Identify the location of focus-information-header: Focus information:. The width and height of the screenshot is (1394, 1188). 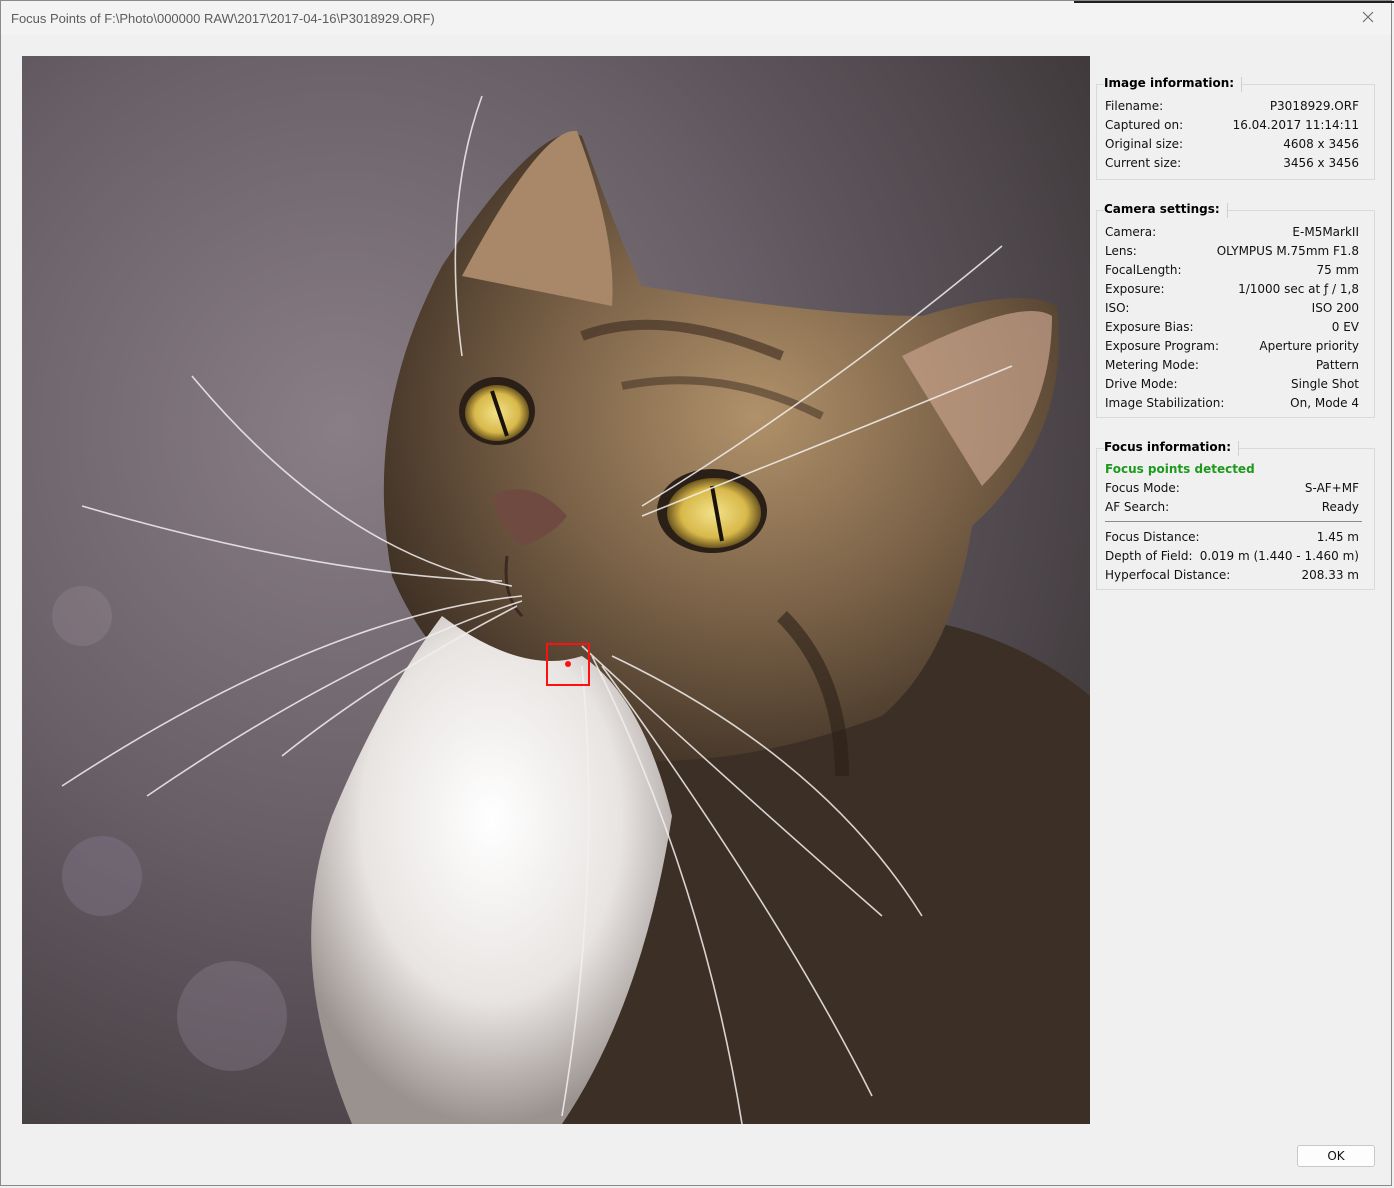
(1172, 448).